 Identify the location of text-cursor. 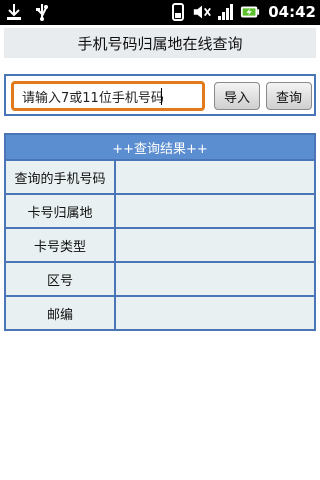
(161, 96).